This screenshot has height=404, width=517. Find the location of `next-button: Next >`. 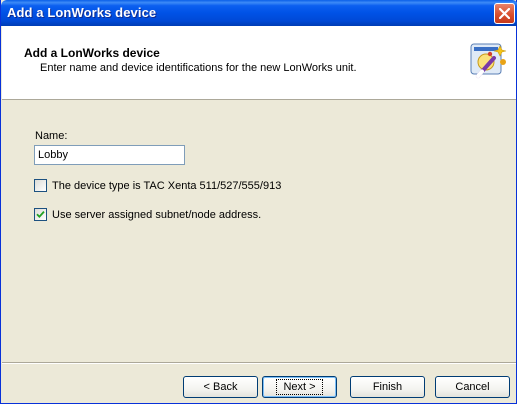

next-button: Next > is located at coordinates (299, 387).